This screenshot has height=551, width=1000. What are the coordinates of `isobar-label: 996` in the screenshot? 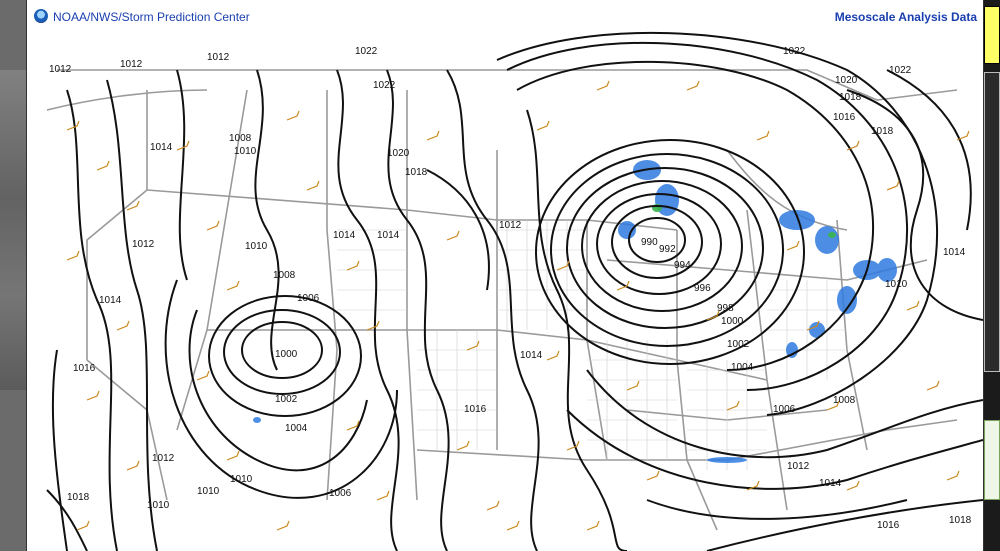 It's located at (702, 288).